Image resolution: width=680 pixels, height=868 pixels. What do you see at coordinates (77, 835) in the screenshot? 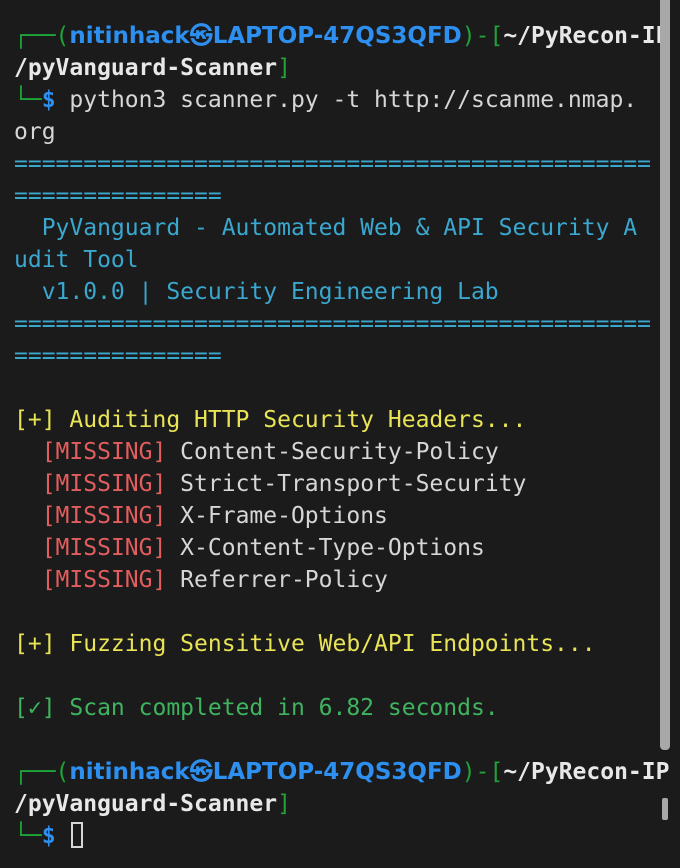
I see `text-cursor` at bounding box center [77, 835].